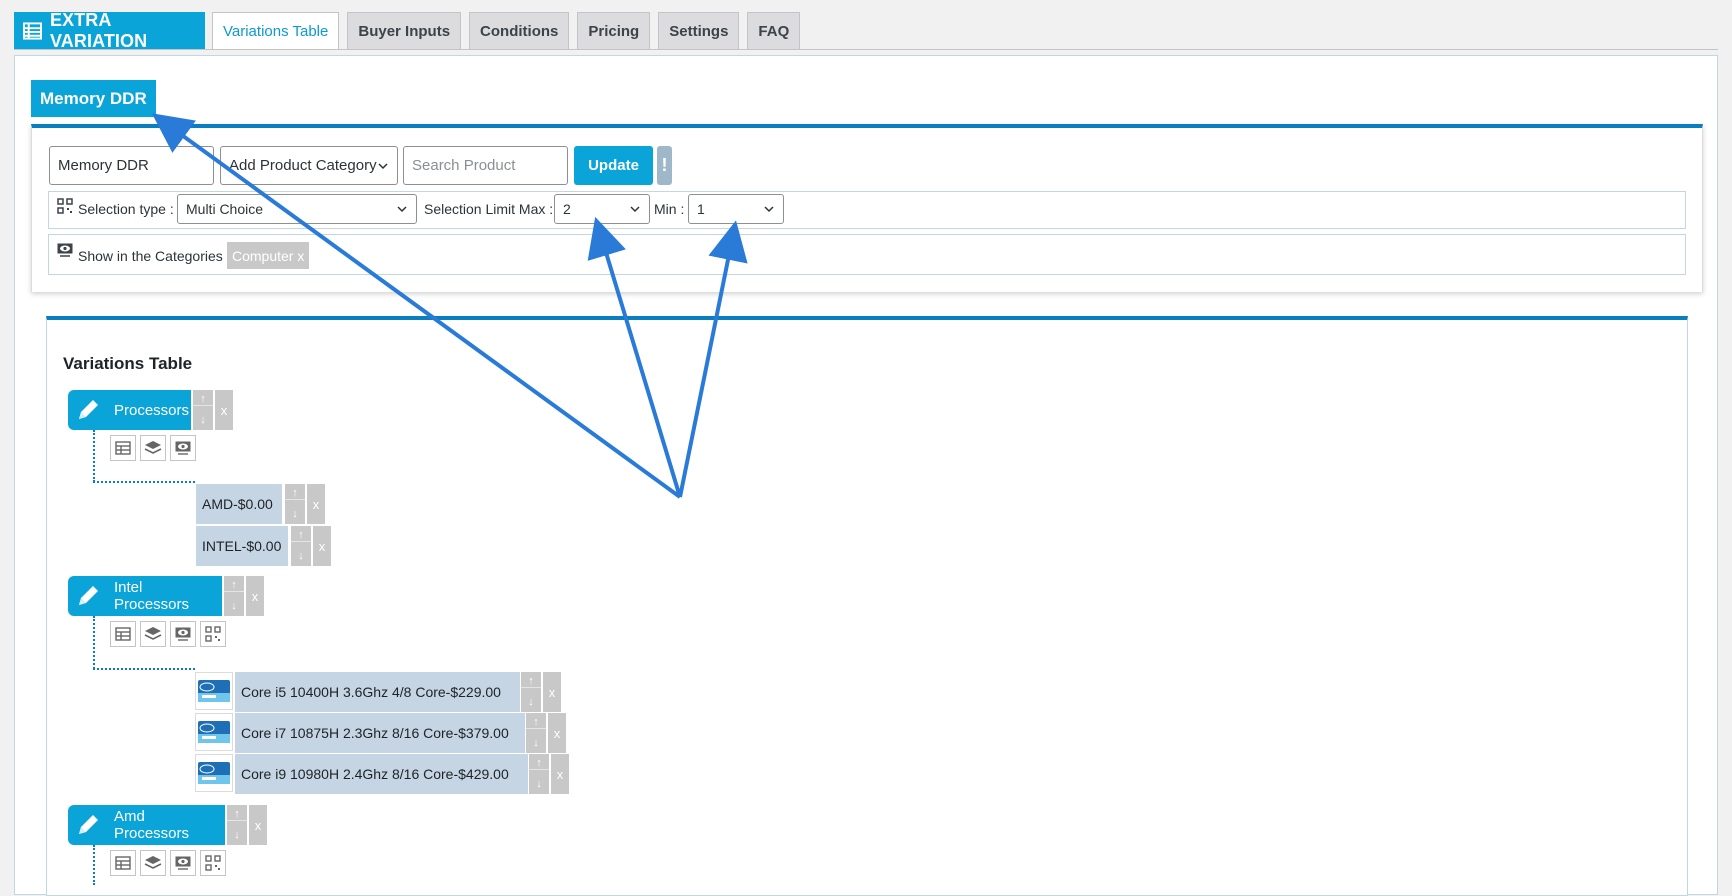 The height and width of the screenshot is (896, 1732). Describe the element at coordinates (165, 596) in the screenshot. I see `node-label-intel-processors: Intel Processors` at that location.